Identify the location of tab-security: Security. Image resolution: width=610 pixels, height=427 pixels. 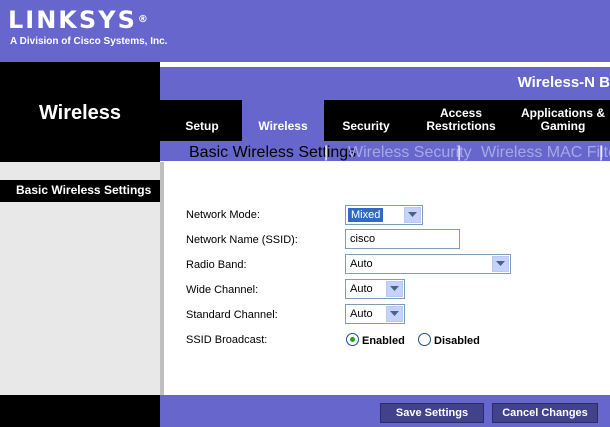
(366, 120).